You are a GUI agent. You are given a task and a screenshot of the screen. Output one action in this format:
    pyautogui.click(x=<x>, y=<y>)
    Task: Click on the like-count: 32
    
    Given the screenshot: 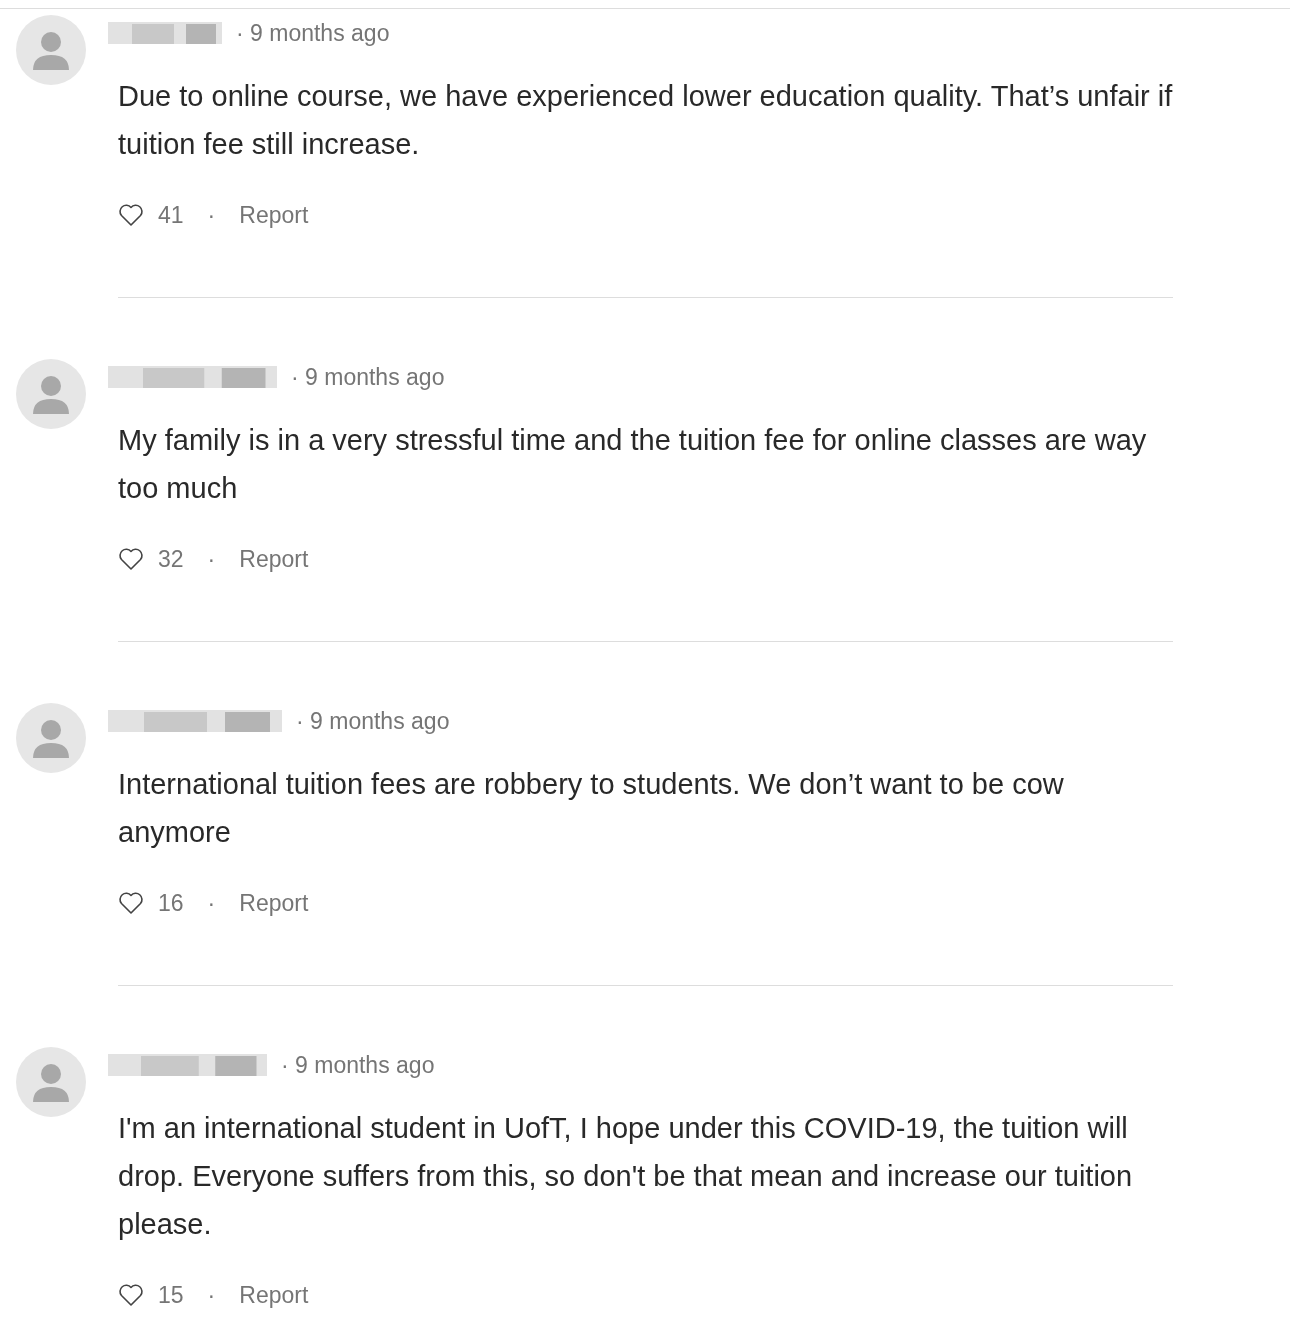 What is the action you would take?
    pyautogui.click(x=171, y=559)
    